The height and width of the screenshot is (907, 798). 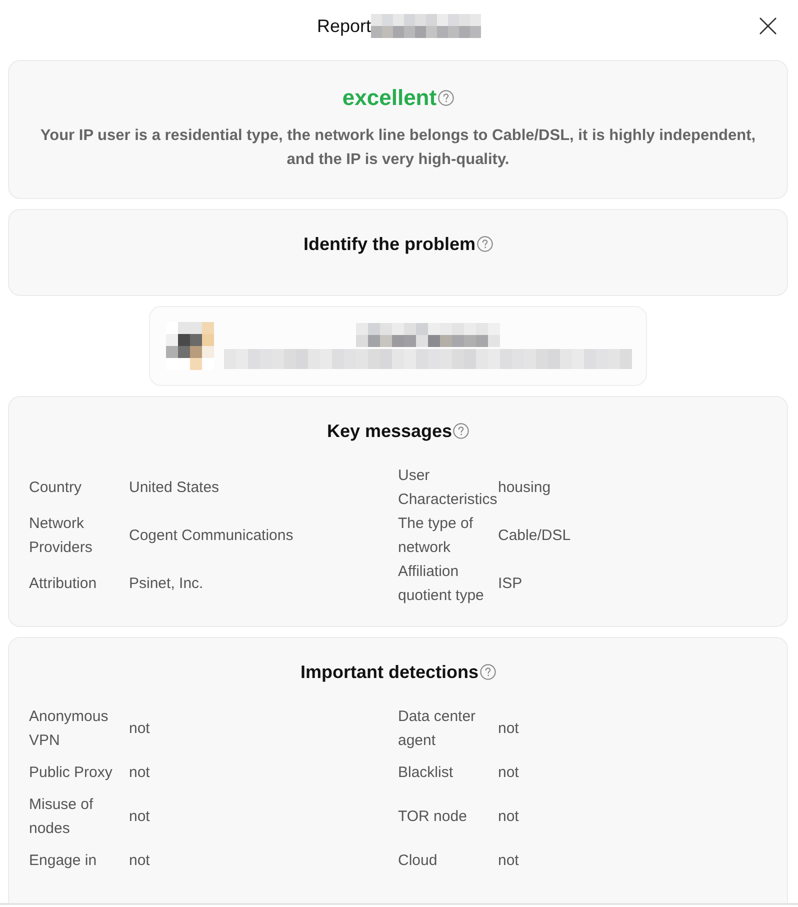 I want to click on field-value: Psinet, Inc., so click(x=166, y=584).